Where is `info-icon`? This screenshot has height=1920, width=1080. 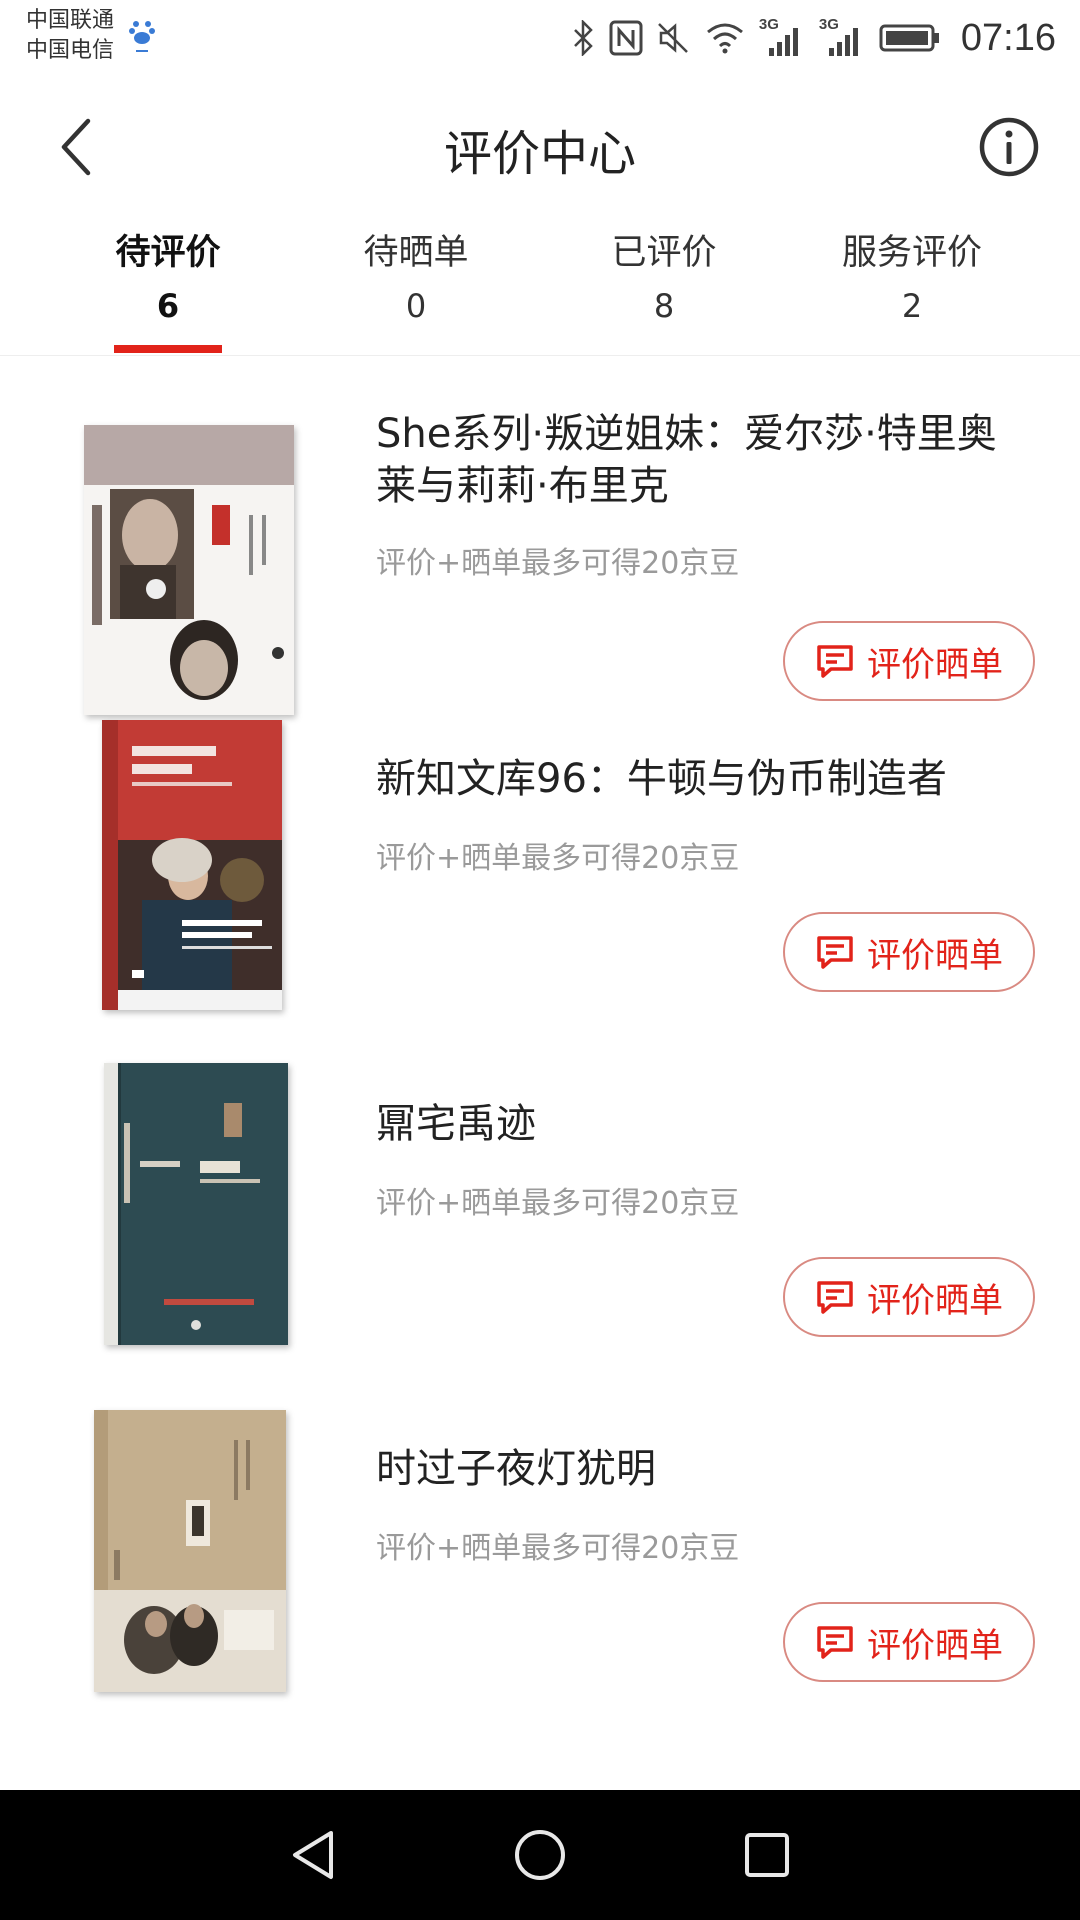 info-icon is located at coordinates (1009, 147).